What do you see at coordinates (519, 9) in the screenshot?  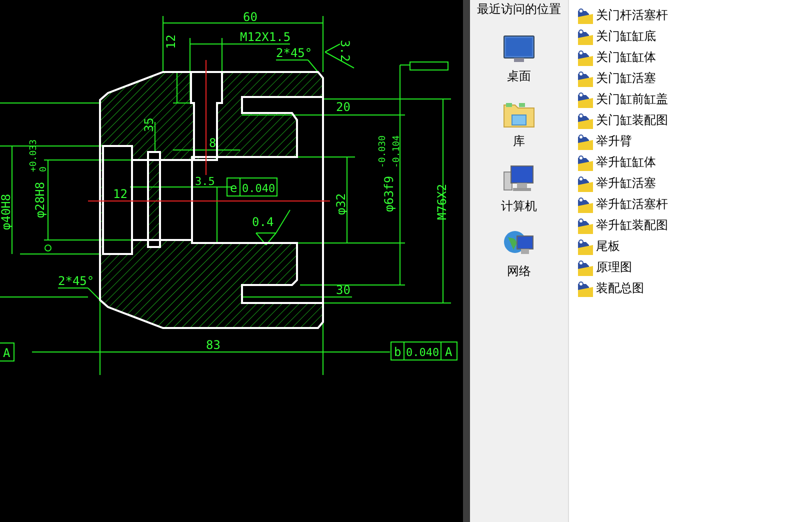 I see `recent-places-label: 最近访问的位置` at bounding box center [519, 9].